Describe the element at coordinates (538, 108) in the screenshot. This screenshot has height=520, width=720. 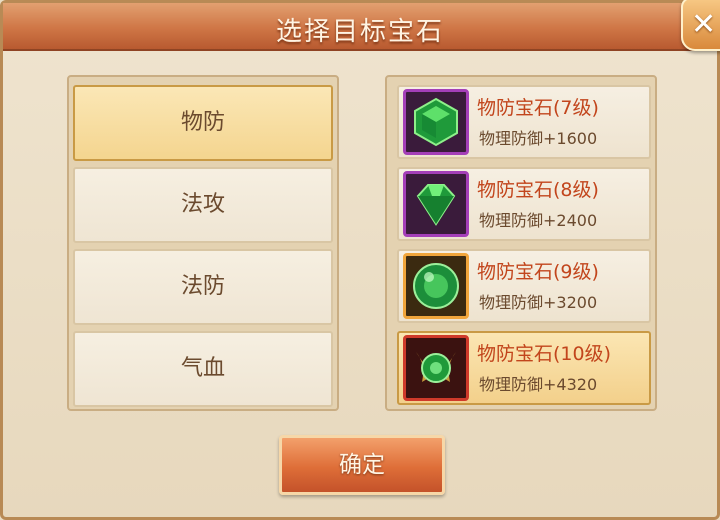
I see `gem-name: 物防宝石(7级)` at that location.